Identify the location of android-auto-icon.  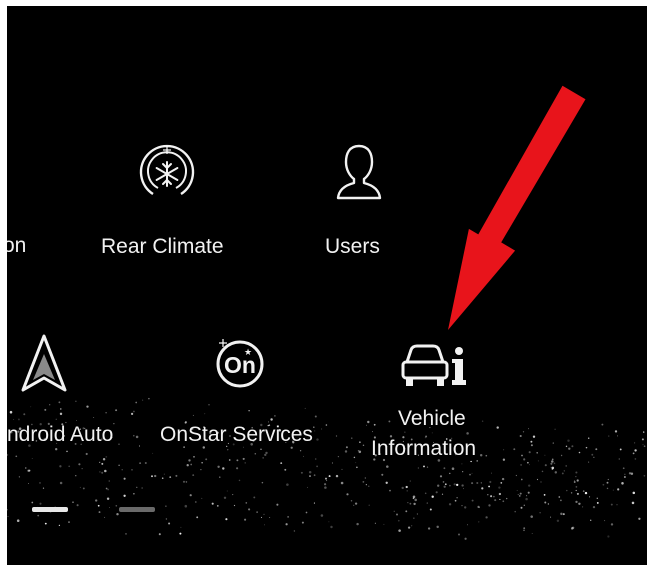
(44, 363).